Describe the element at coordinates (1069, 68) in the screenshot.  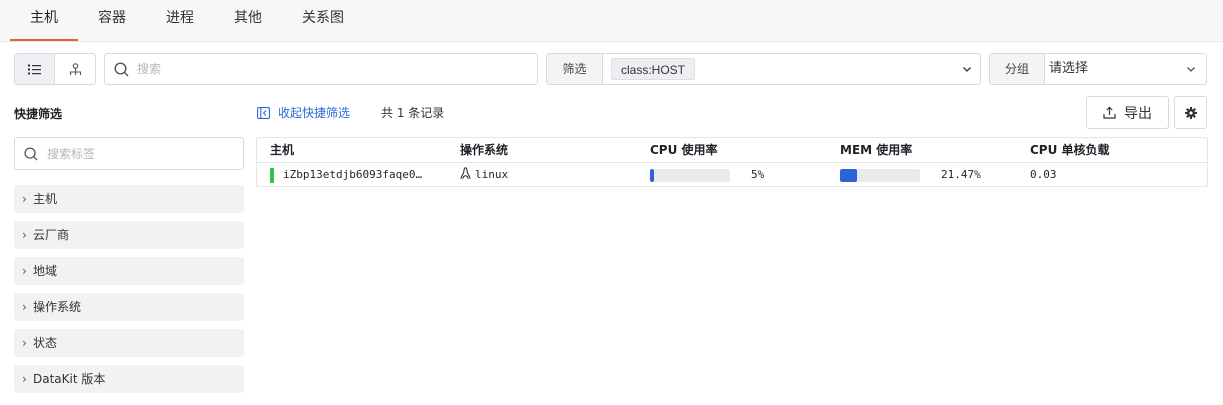
I see `group-value: 请选择` at that location.